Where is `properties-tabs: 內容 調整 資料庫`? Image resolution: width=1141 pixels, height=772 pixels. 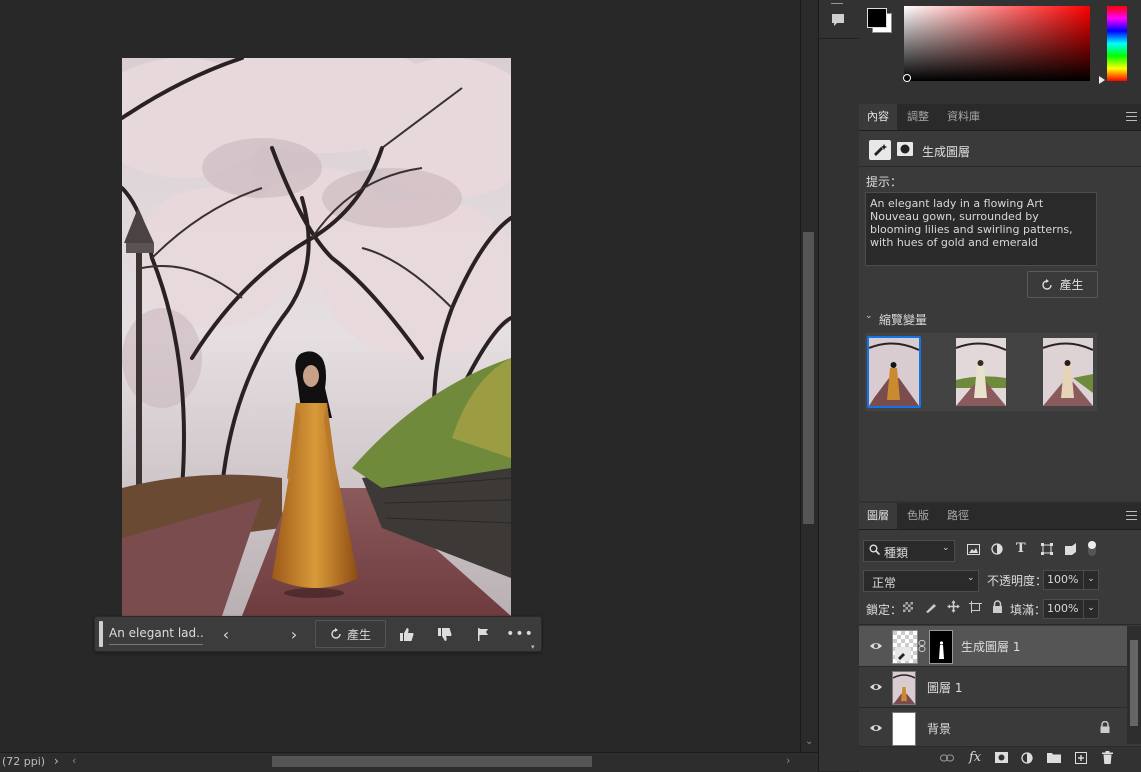 properties-tabs: 內容 調整 資料庫 is located at coordinates (1000, 117).